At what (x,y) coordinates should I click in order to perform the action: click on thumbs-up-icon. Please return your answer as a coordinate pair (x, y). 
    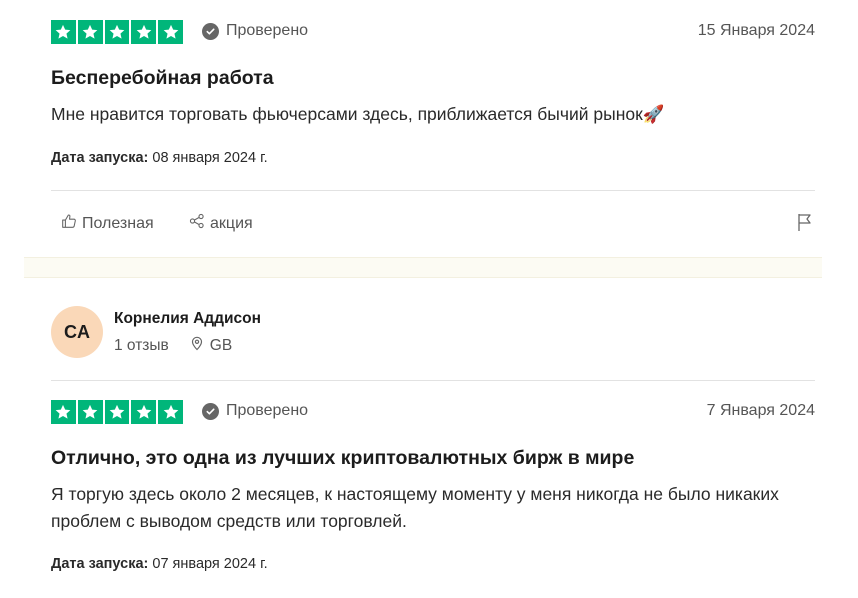
    Looking at the image, I should click on (69, 223).